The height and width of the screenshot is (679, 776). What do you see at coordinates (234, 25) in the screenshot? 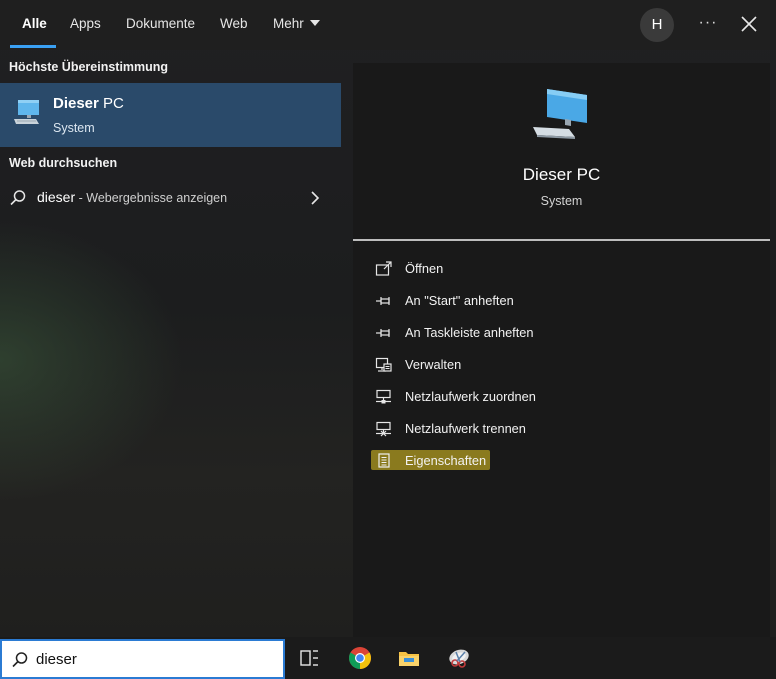
I see `tab-web: Web` at bounding box center [234, 25].